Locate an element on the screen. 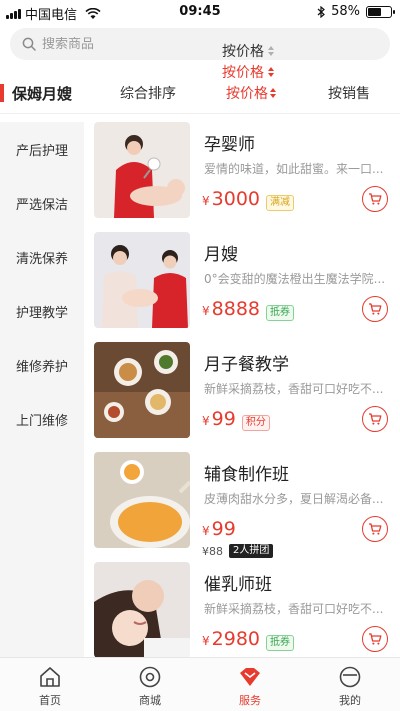  search-bar is located at coordinates (200, 44).